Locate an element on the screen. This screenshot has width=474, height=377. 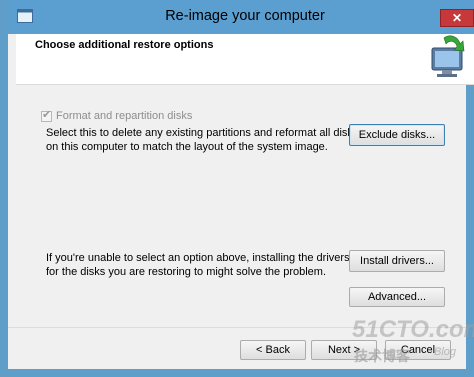
format-repartition-checkbox-row: ✔ Format and repartition disks is located at coordinates (117, 115).